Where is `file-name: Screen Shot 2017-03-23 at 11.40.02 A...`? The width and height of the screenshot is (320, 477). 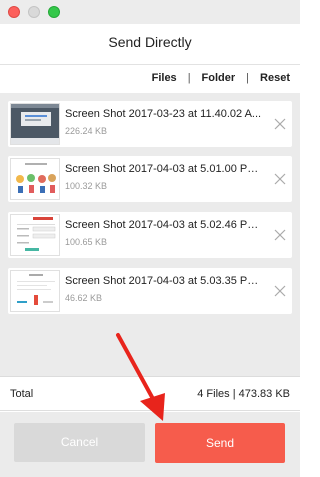
file-name: Screen Shot 2017-03-23 at 11.40.02 A... is located at coordinates (163, 114).